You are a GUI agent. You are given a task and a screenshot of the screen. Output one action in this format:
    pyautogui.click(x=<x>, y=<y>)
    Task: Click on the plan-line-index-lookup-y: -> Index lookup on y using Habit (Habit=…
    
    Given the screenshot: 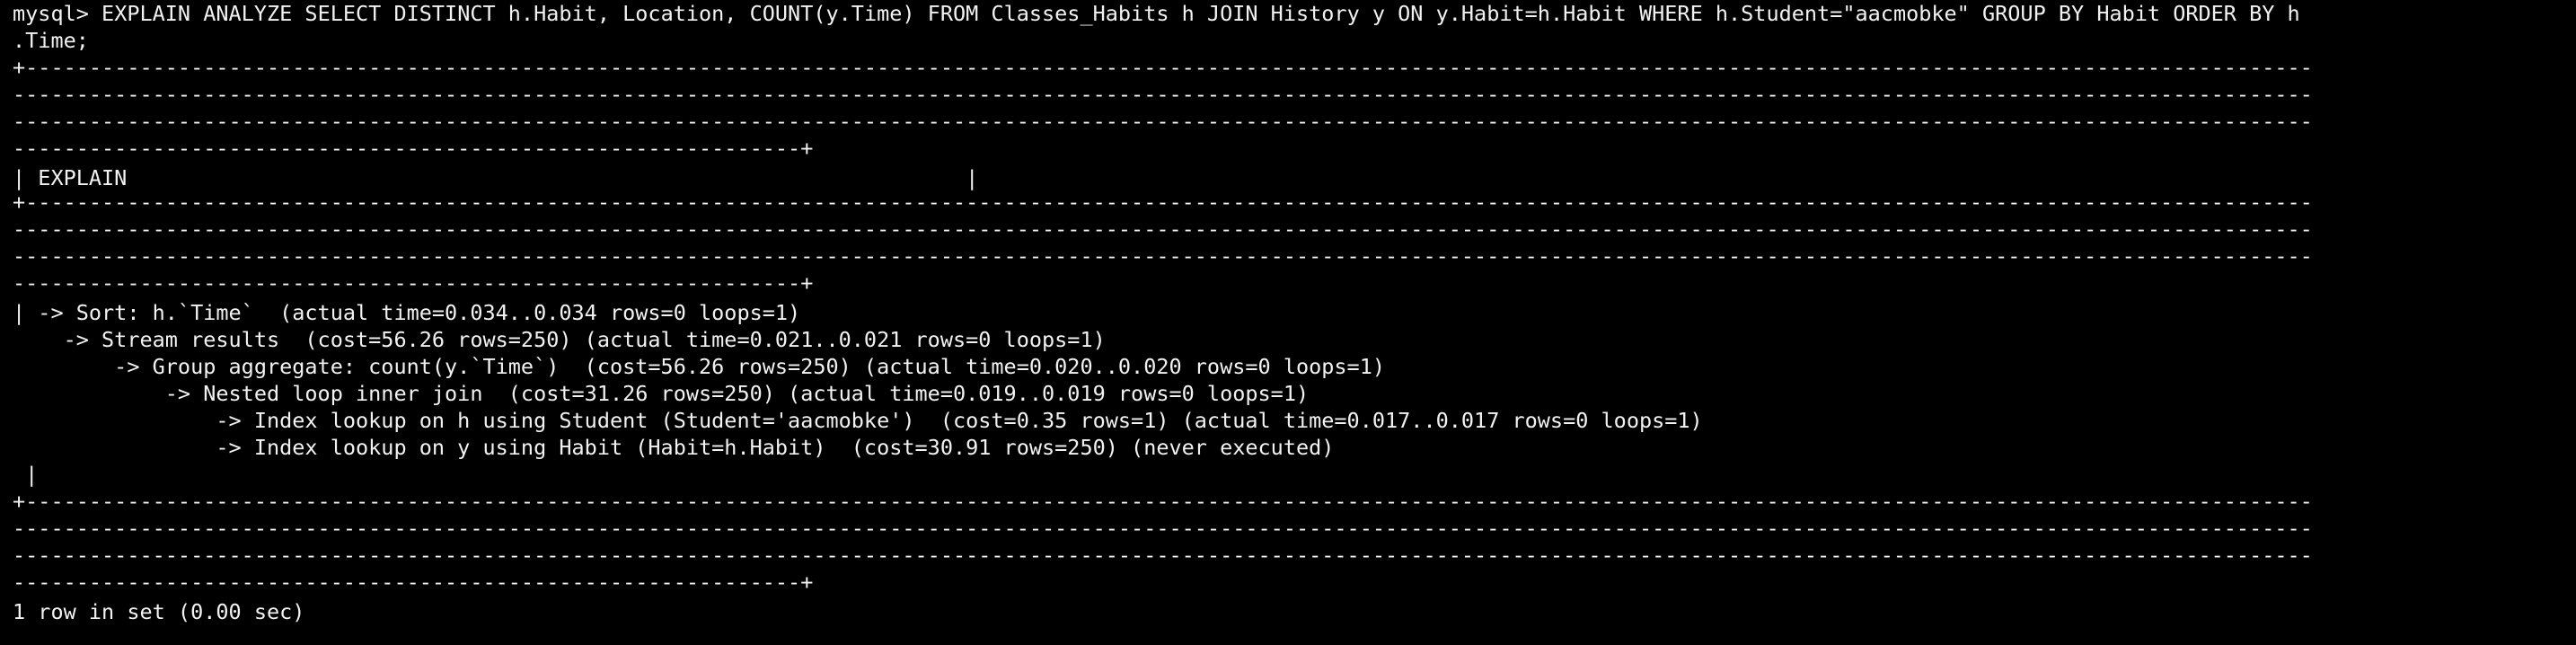 What is the action you would take?
    pyautogui.click(x=674, y=447)
    